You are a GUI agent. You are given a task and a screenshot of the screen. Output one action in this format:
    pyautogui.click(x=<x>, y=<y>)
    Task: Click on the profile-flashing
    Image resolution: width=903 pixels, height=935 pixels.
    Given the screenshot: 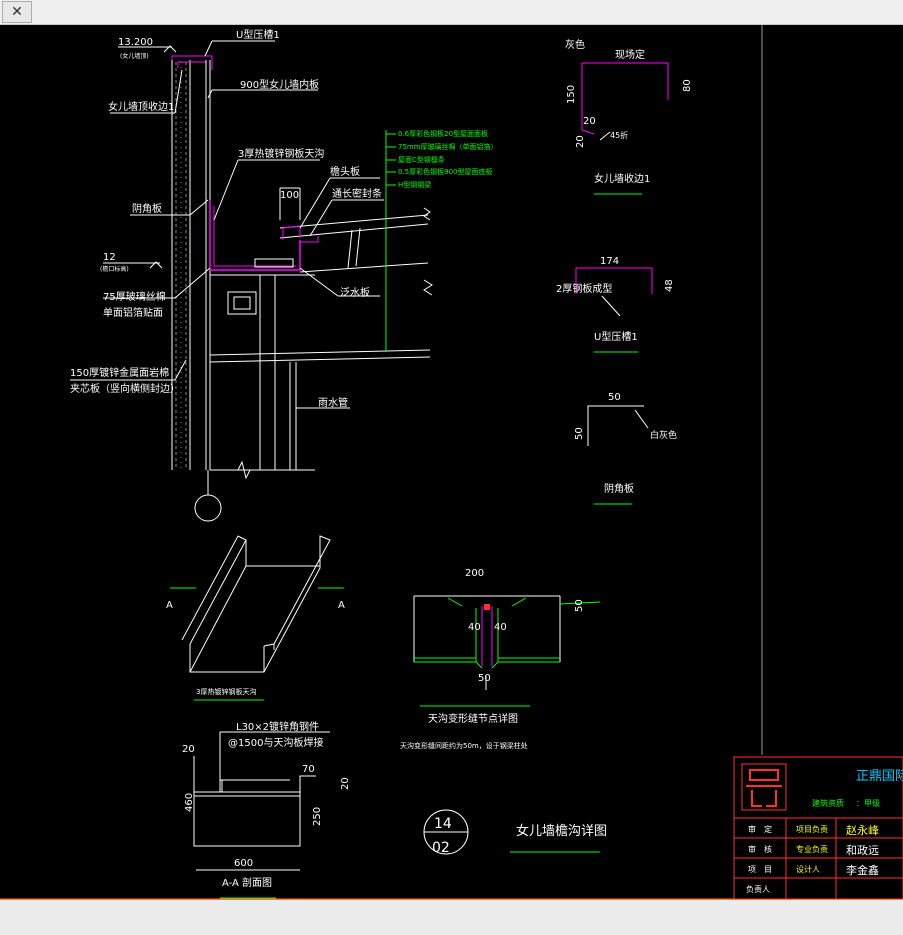 What is the action you would take?
    pyautogui.click(x=618, y=425)
    